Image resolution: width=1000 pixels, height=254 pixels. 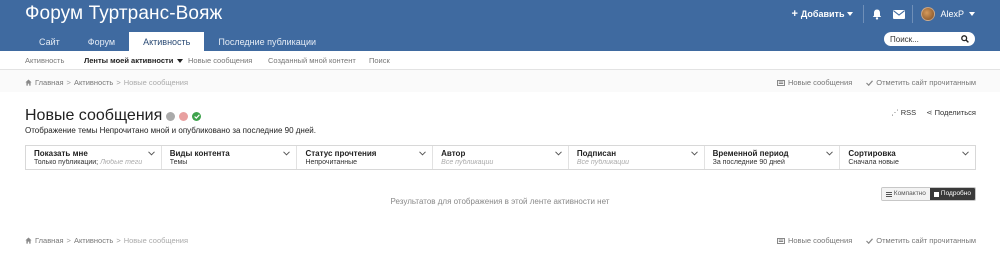 I want to click on header-actions: + Добавить AlexP, so click(x=891, y=14).